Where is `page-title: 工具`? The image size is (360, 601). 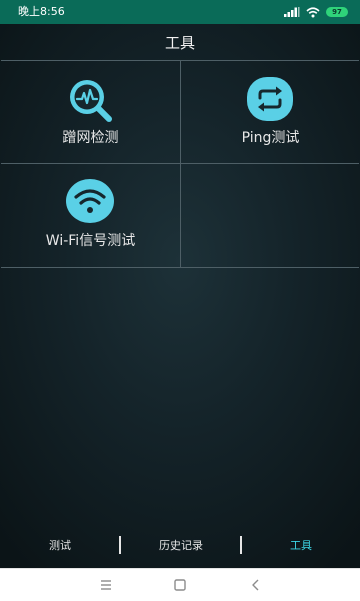
page-title: 工具 is located at coordinates (179, 43).